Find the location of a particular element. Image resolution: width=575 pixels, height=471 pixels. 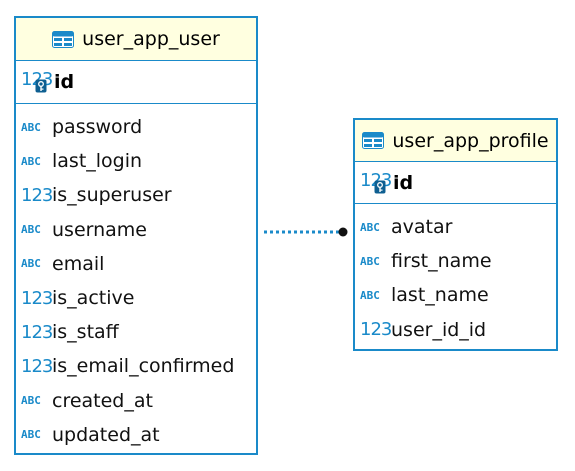

relationship-endpoint-dot is located at coordinates (343, 232).